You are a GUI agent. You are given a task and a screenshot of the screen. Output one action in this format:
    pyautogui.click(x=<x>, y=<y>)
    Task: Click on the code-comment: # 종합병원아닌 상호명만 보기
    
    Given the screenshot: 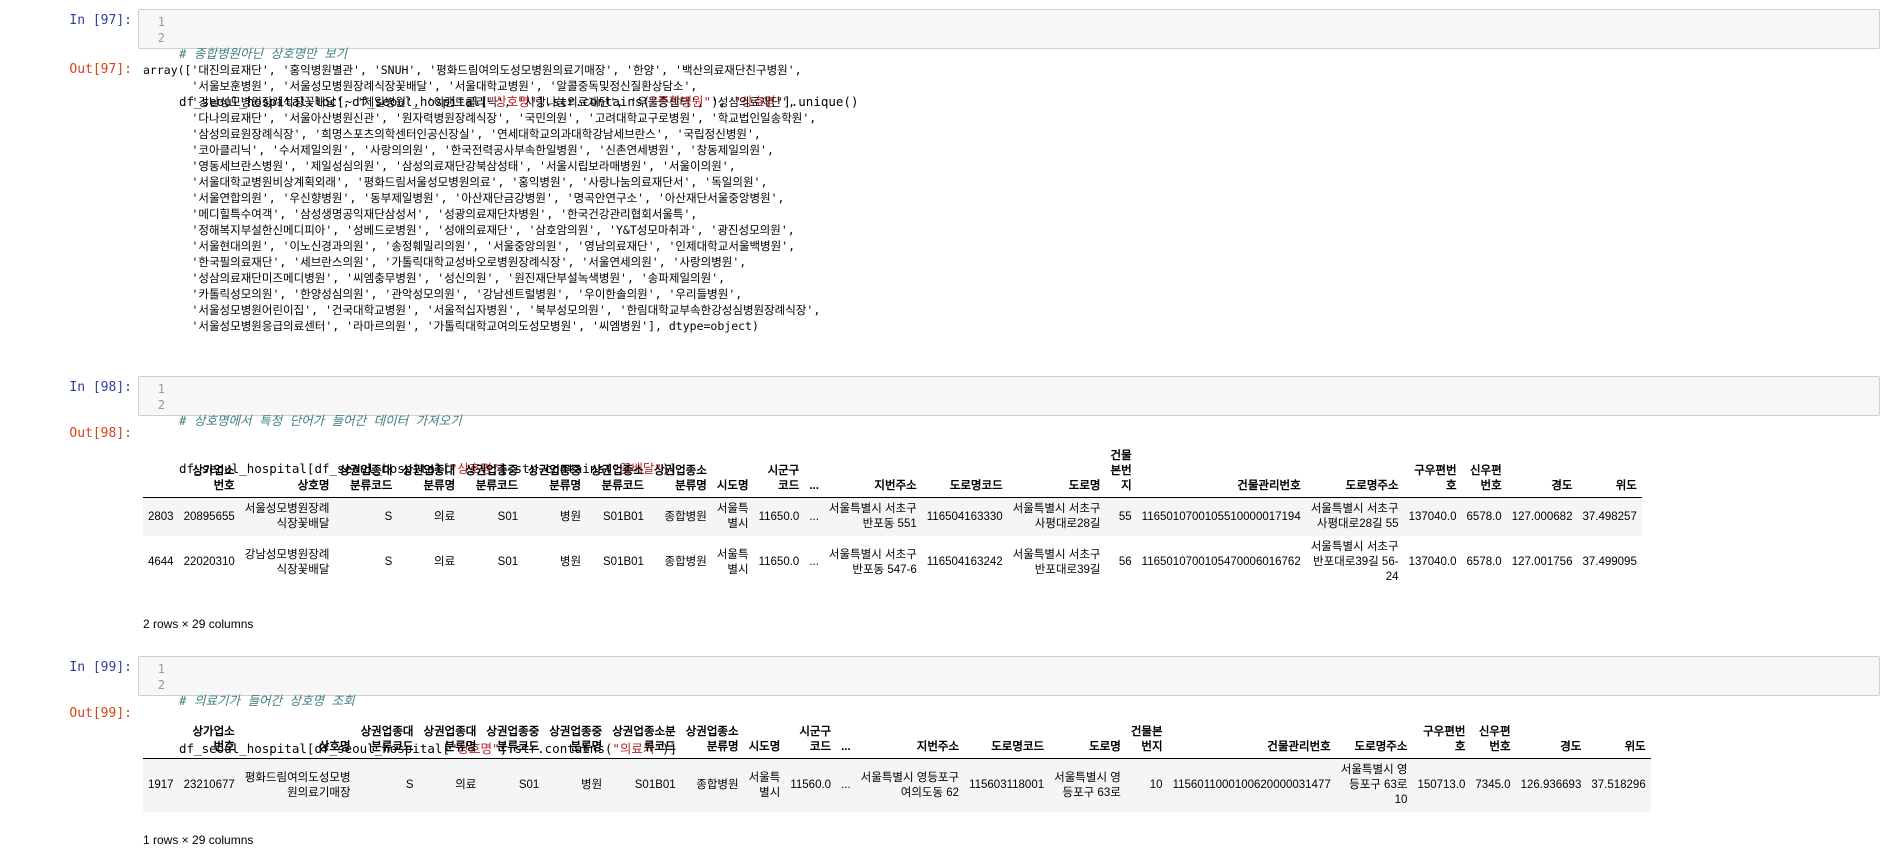 What is the action you would take?
    pyautogui.click(x=263, y=53)
    